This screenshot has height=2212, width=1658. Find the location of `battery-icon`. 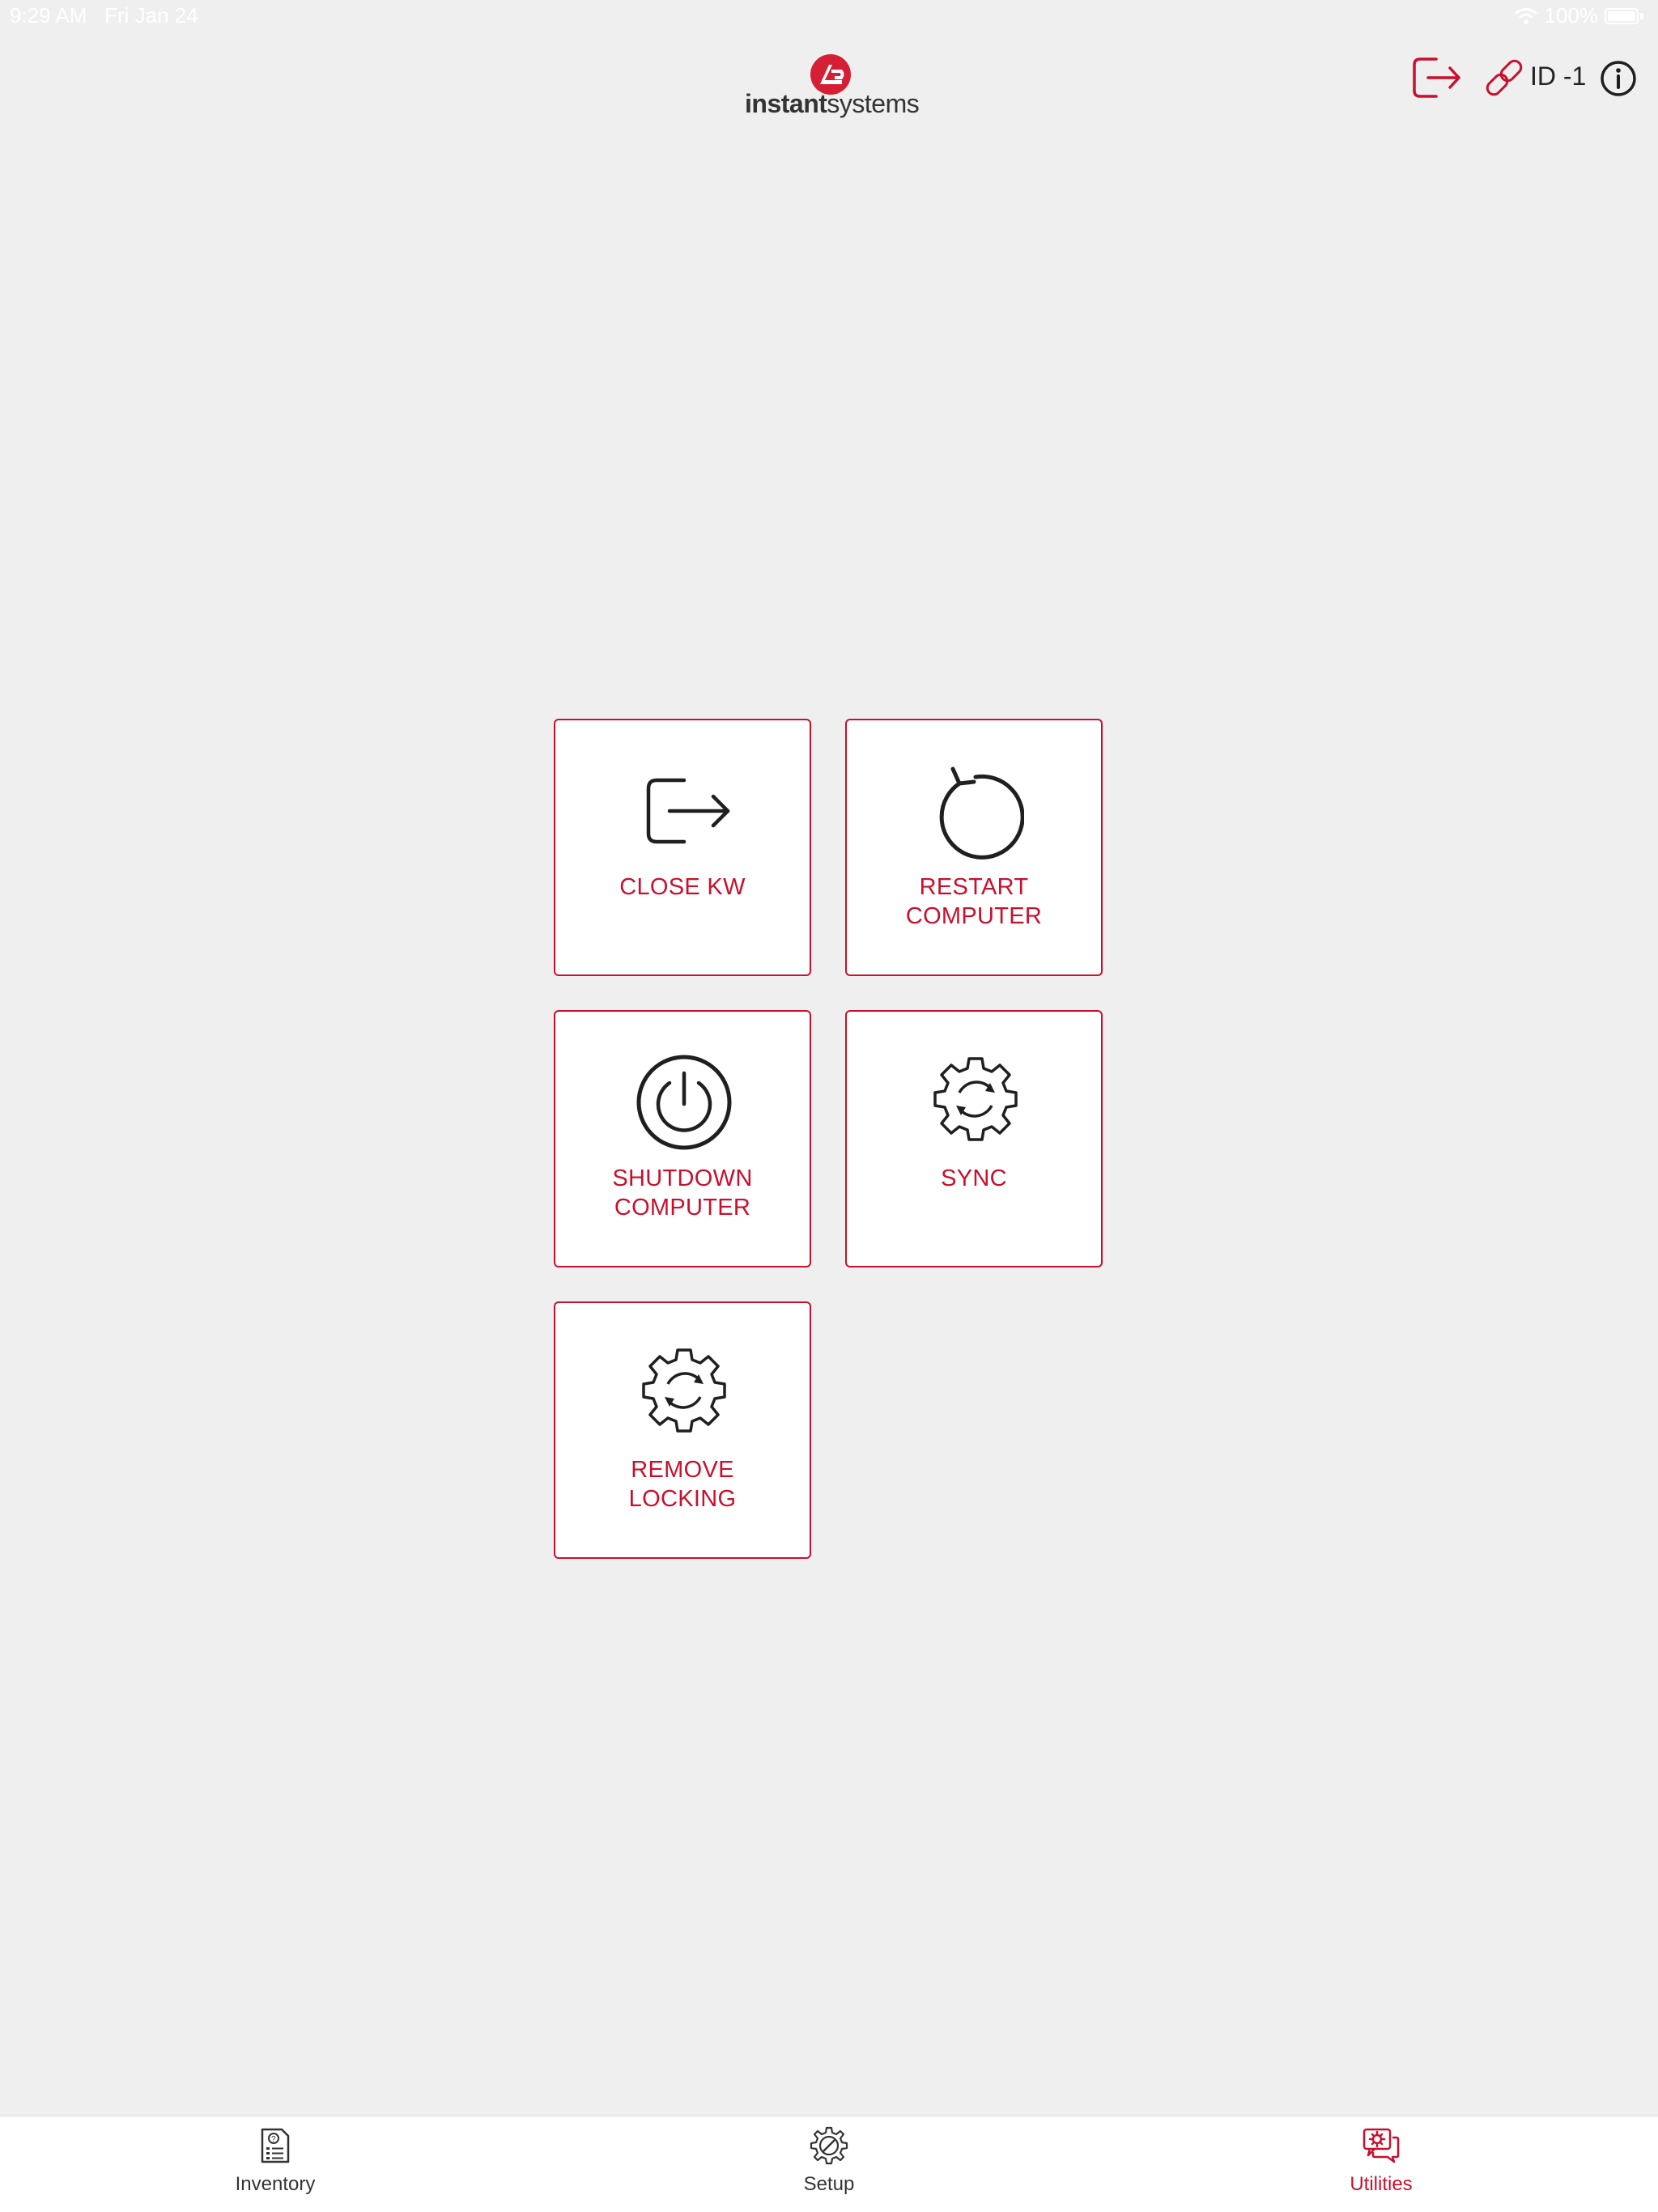

battery-icon is located at coordinates (1622, 15).